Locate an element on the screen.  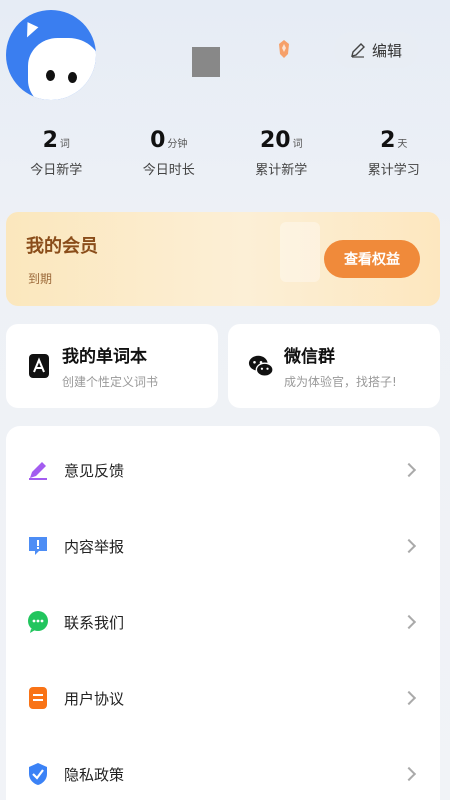
shield-check-icon is located at coordinates (38, 774).